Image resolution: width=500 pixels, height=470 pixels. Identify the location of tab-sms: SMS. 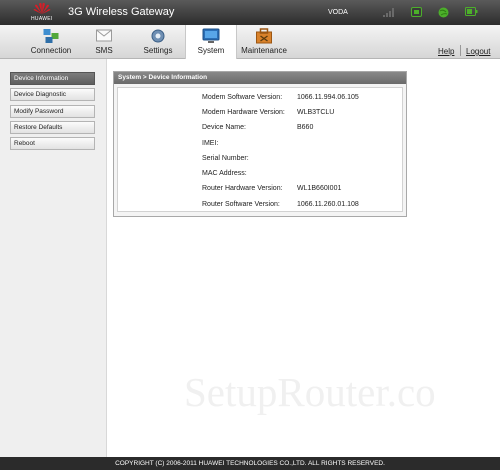
(104, 41).